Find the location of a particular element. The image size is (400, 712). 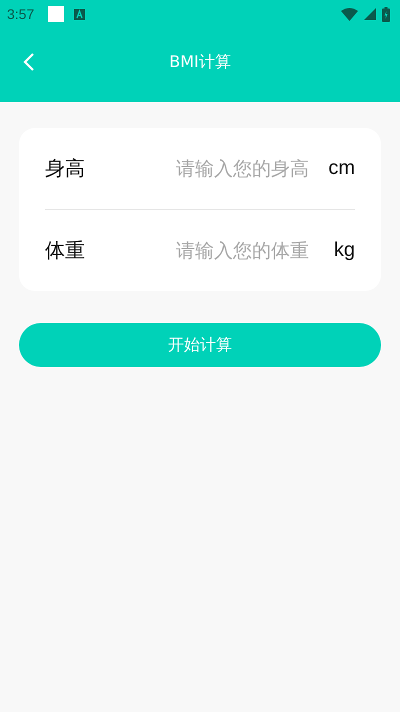

unit-label: cm is located at coordinates (341, 168).